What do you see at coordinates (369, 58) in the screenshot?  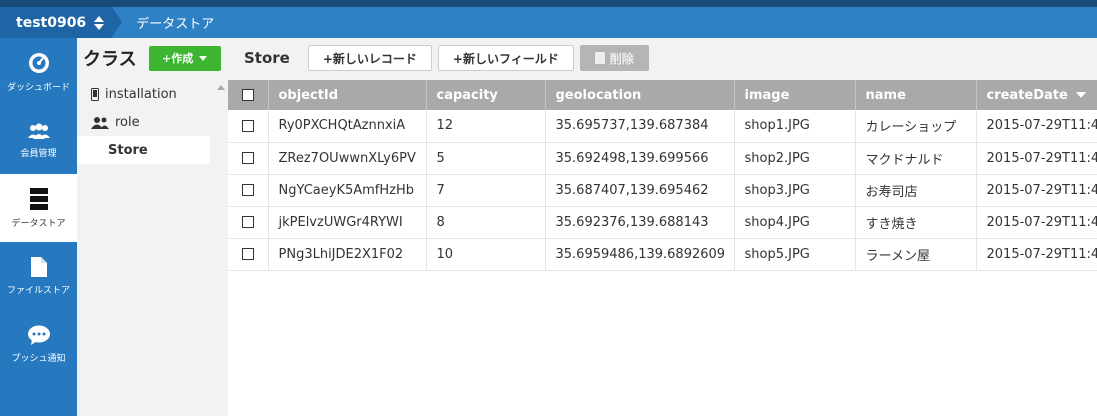 I see `new-record-button: +新しいレコード` at bounding box center [369, 58].